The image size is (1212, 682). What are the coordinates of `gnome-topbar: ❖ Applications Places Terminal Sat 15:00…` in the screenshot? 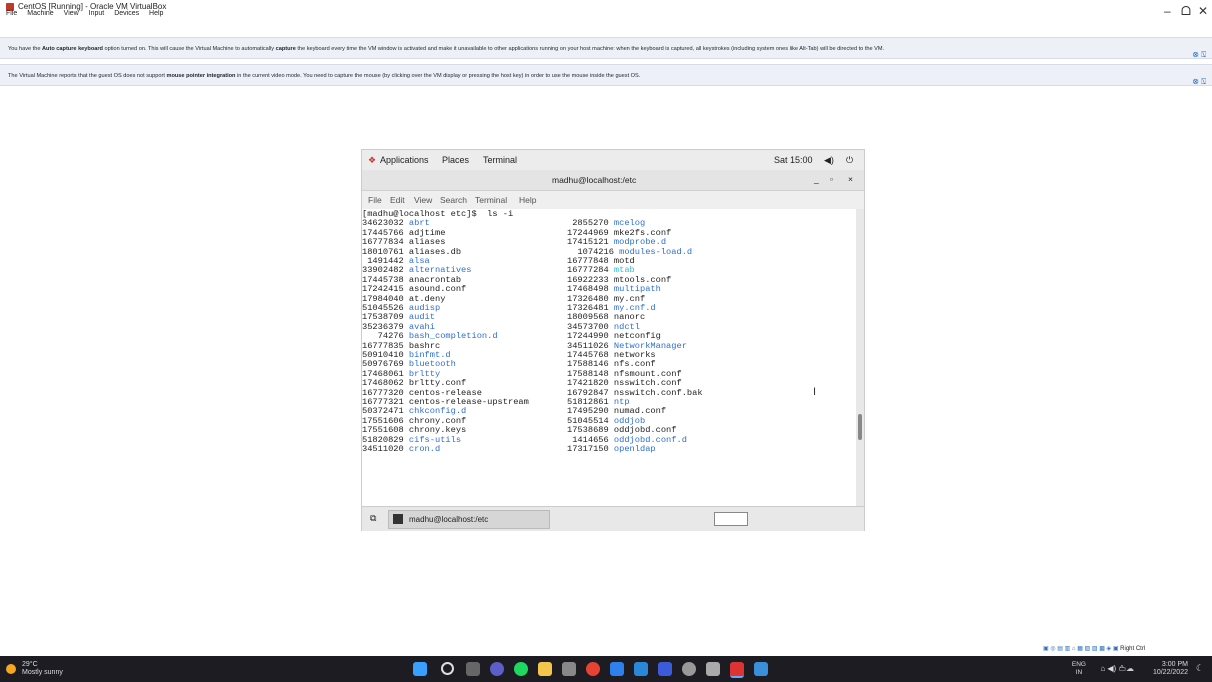 It's located at (613, 160).